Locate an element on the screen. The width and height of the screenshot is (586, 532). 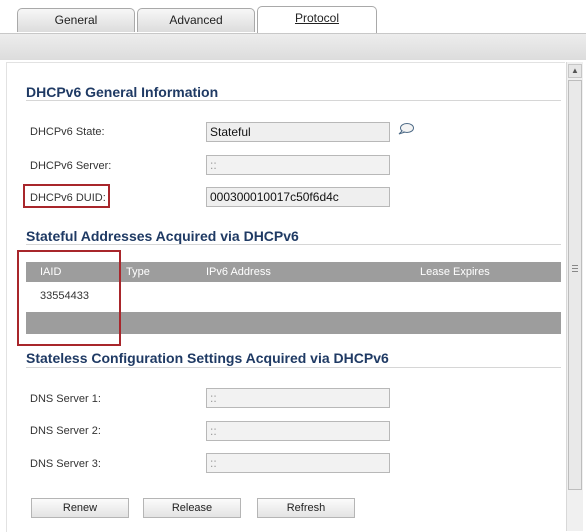
dns-server-2-field: :: is located at coordinates (298, 431).